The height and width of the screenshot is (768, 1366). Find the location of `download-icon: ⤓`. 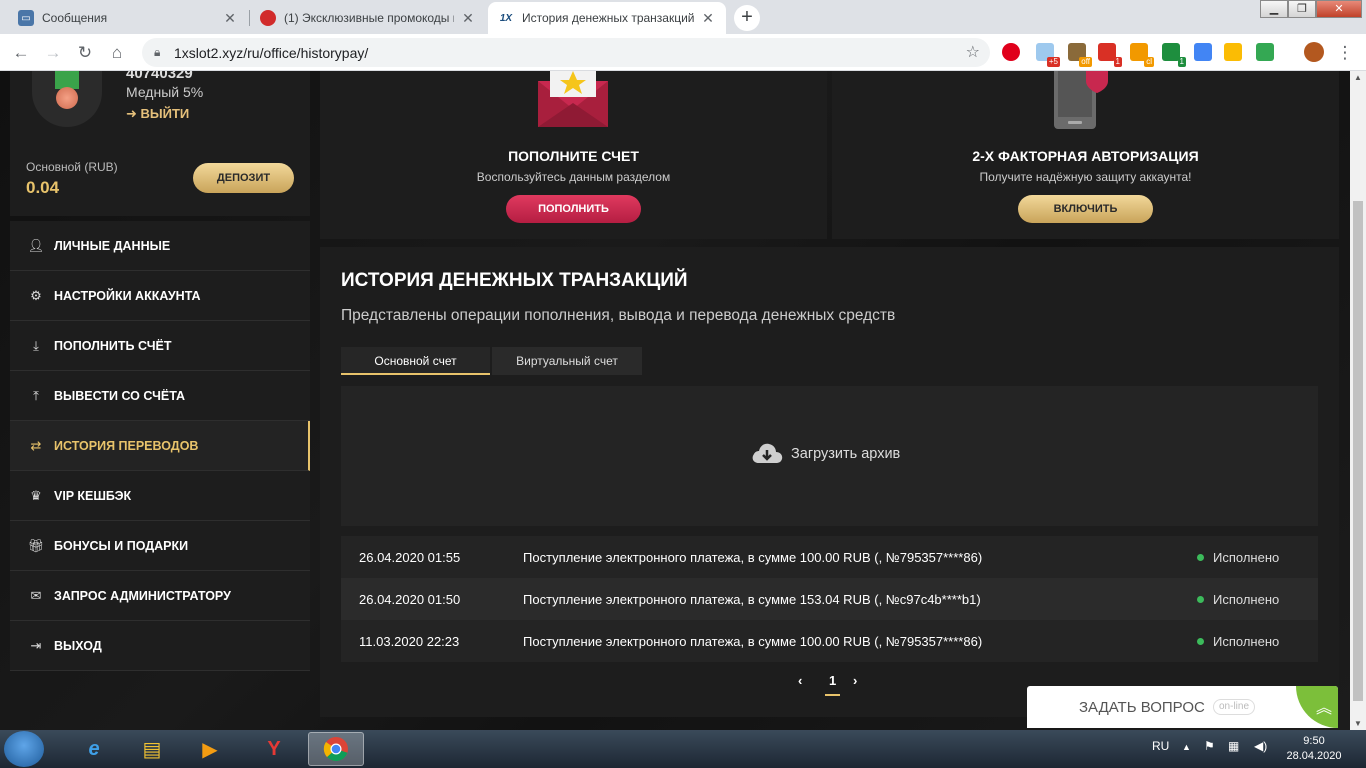

download-icon: ⤓ is located at coordinates (36, 345).